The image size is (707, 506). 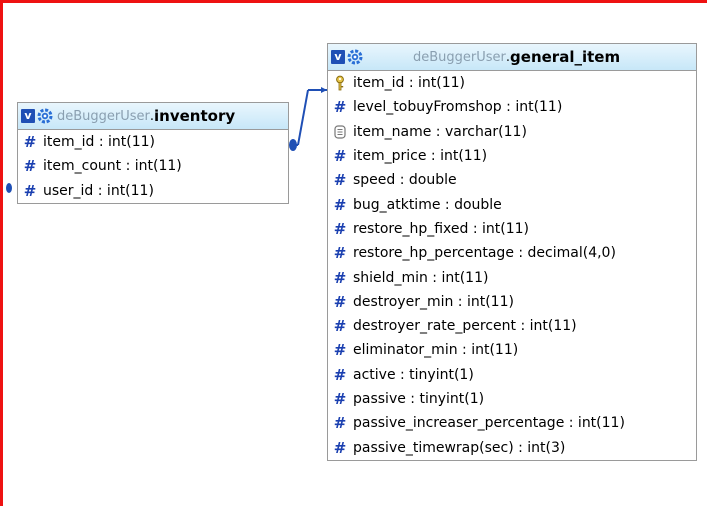 I want to click on field-row: # passive_timewrap(sec) : int(3), so click(x=512, y=447).